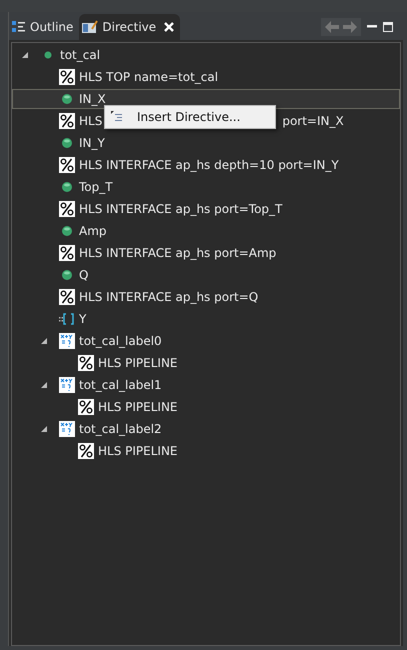 The height and width of the screenshot is (650, 407). I want to click on tree-item: tot_cal_label0, so click(120, 341).